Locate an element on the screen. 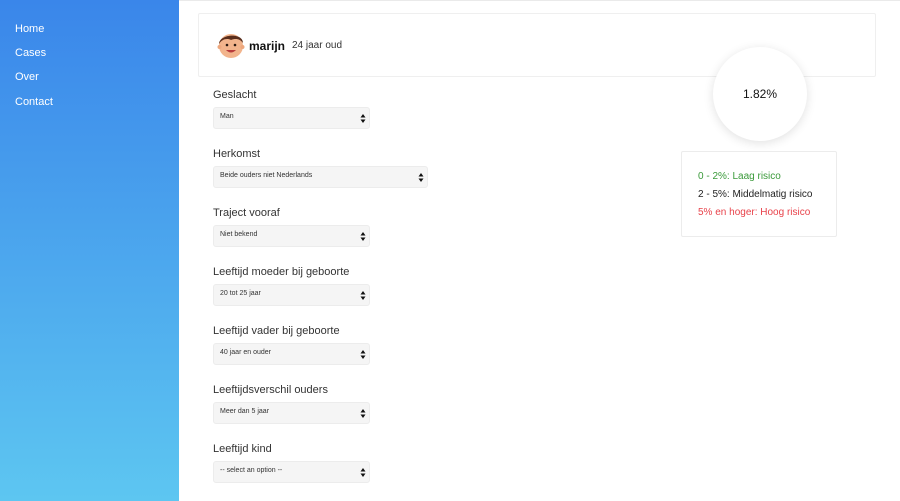 This screenshot has width=900, height=501. nav-cases-link: Cases is located at coordinates (30, 53).